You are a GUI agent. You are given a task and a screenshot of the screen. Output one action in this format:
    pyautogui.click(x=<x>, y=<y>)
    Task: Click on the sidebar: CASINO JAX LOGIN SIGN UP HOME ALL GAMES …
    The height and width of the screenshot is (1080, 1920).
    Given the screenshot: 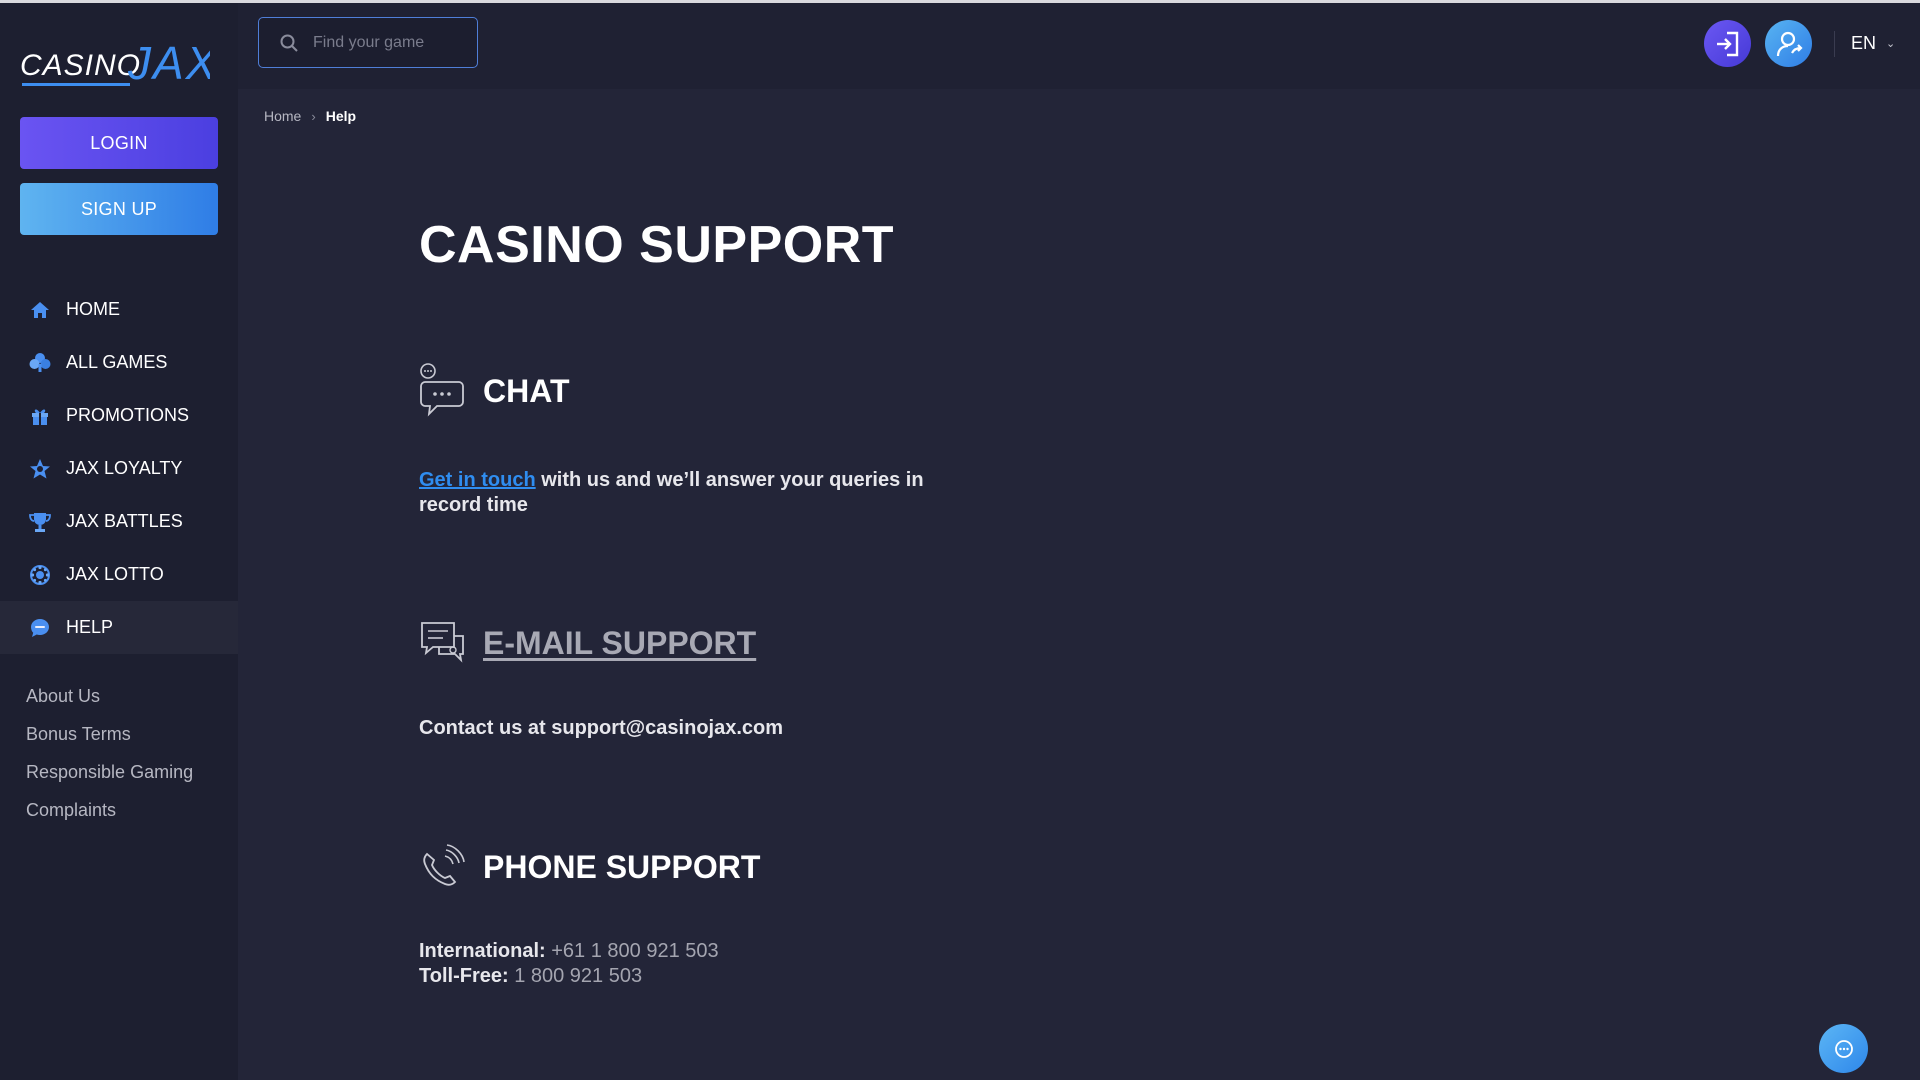 What is the action you would take?
    pyautogui.click(x=119, y=541)
    